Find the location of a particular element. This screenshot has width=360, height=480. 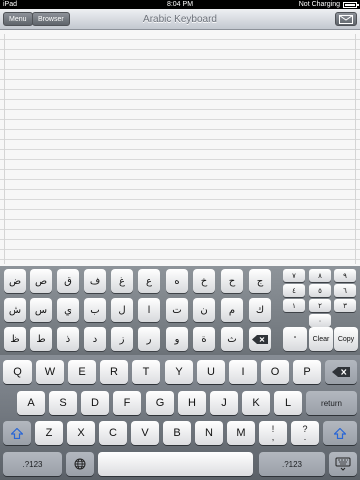

envelope-icon is located at coordinates (346, 19).